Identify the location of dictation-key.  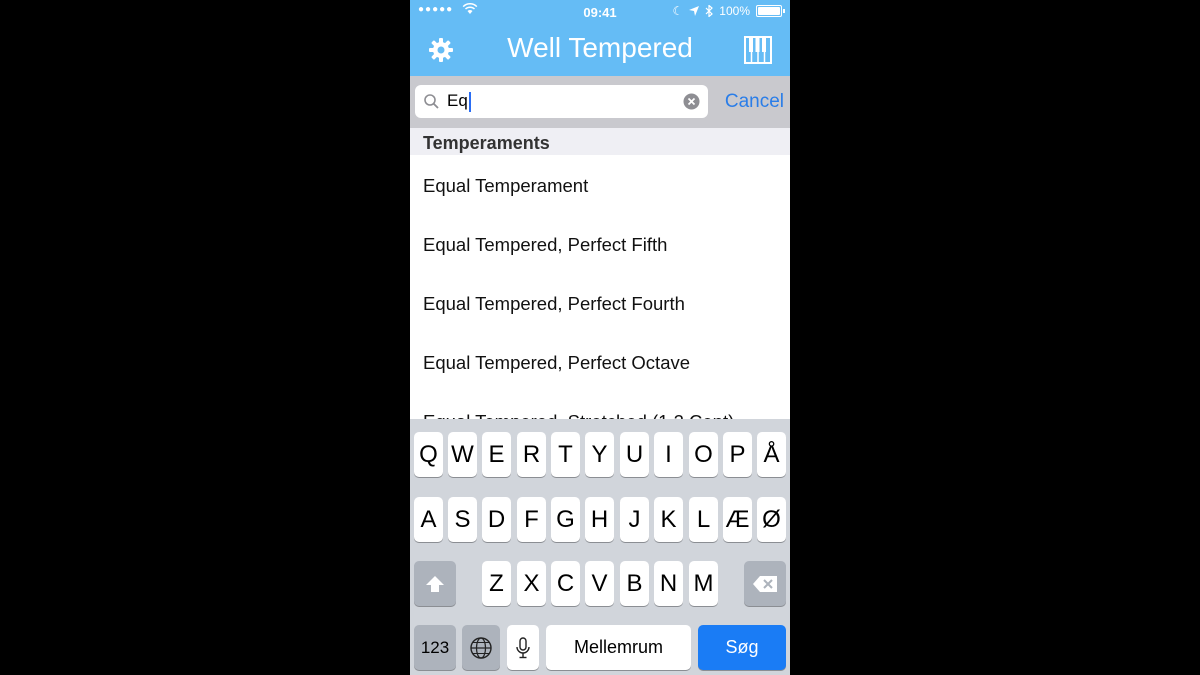
(523, 647).